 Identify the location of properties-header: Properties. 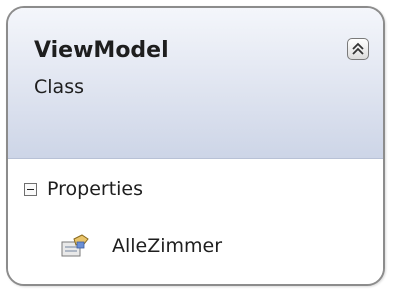
(83, 189).